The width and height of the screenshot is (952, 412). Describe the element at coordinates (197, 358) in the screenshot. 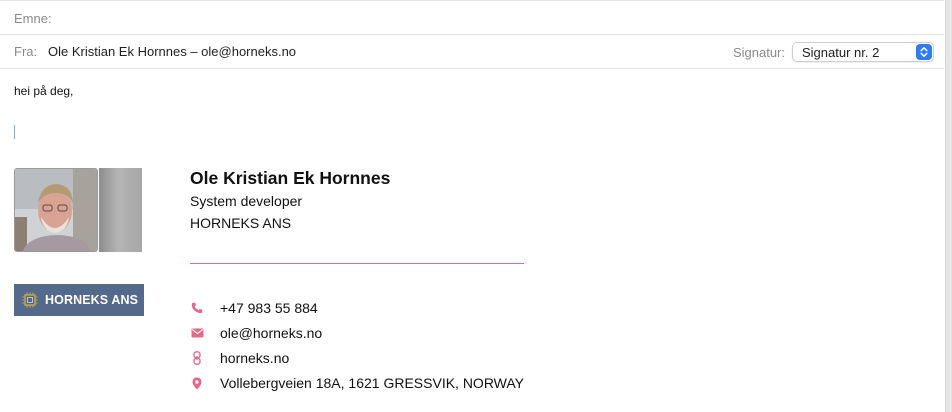

I see `link-icon` at that location.